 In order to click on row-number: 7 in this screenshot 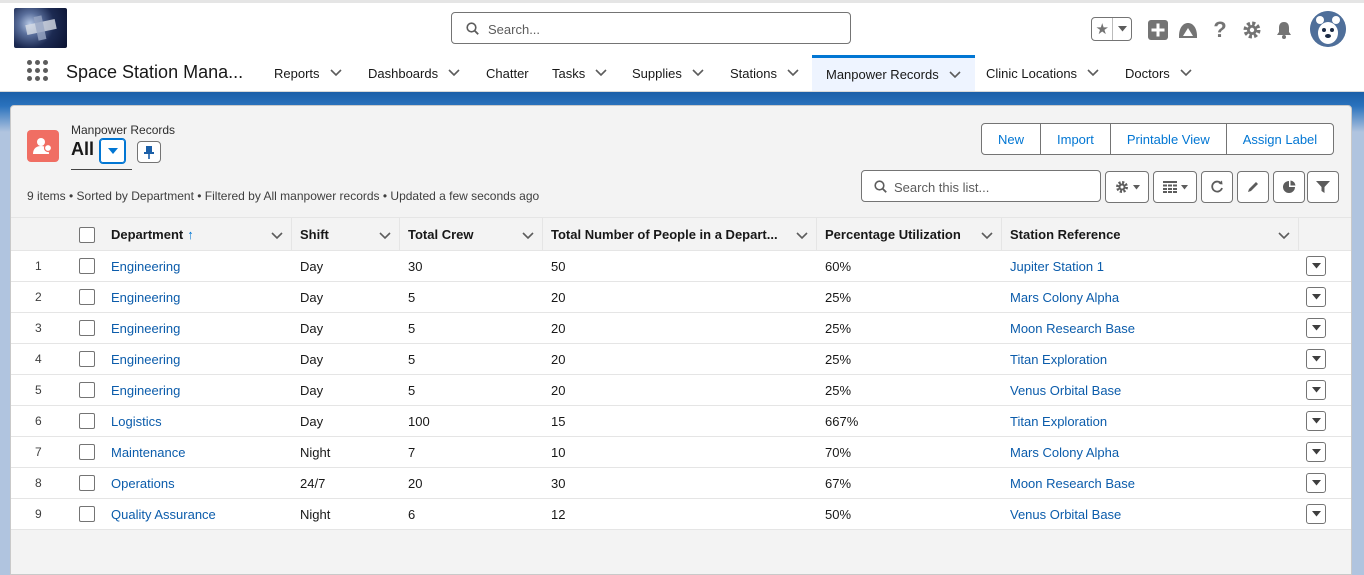, I will do `click(38, 452)`.